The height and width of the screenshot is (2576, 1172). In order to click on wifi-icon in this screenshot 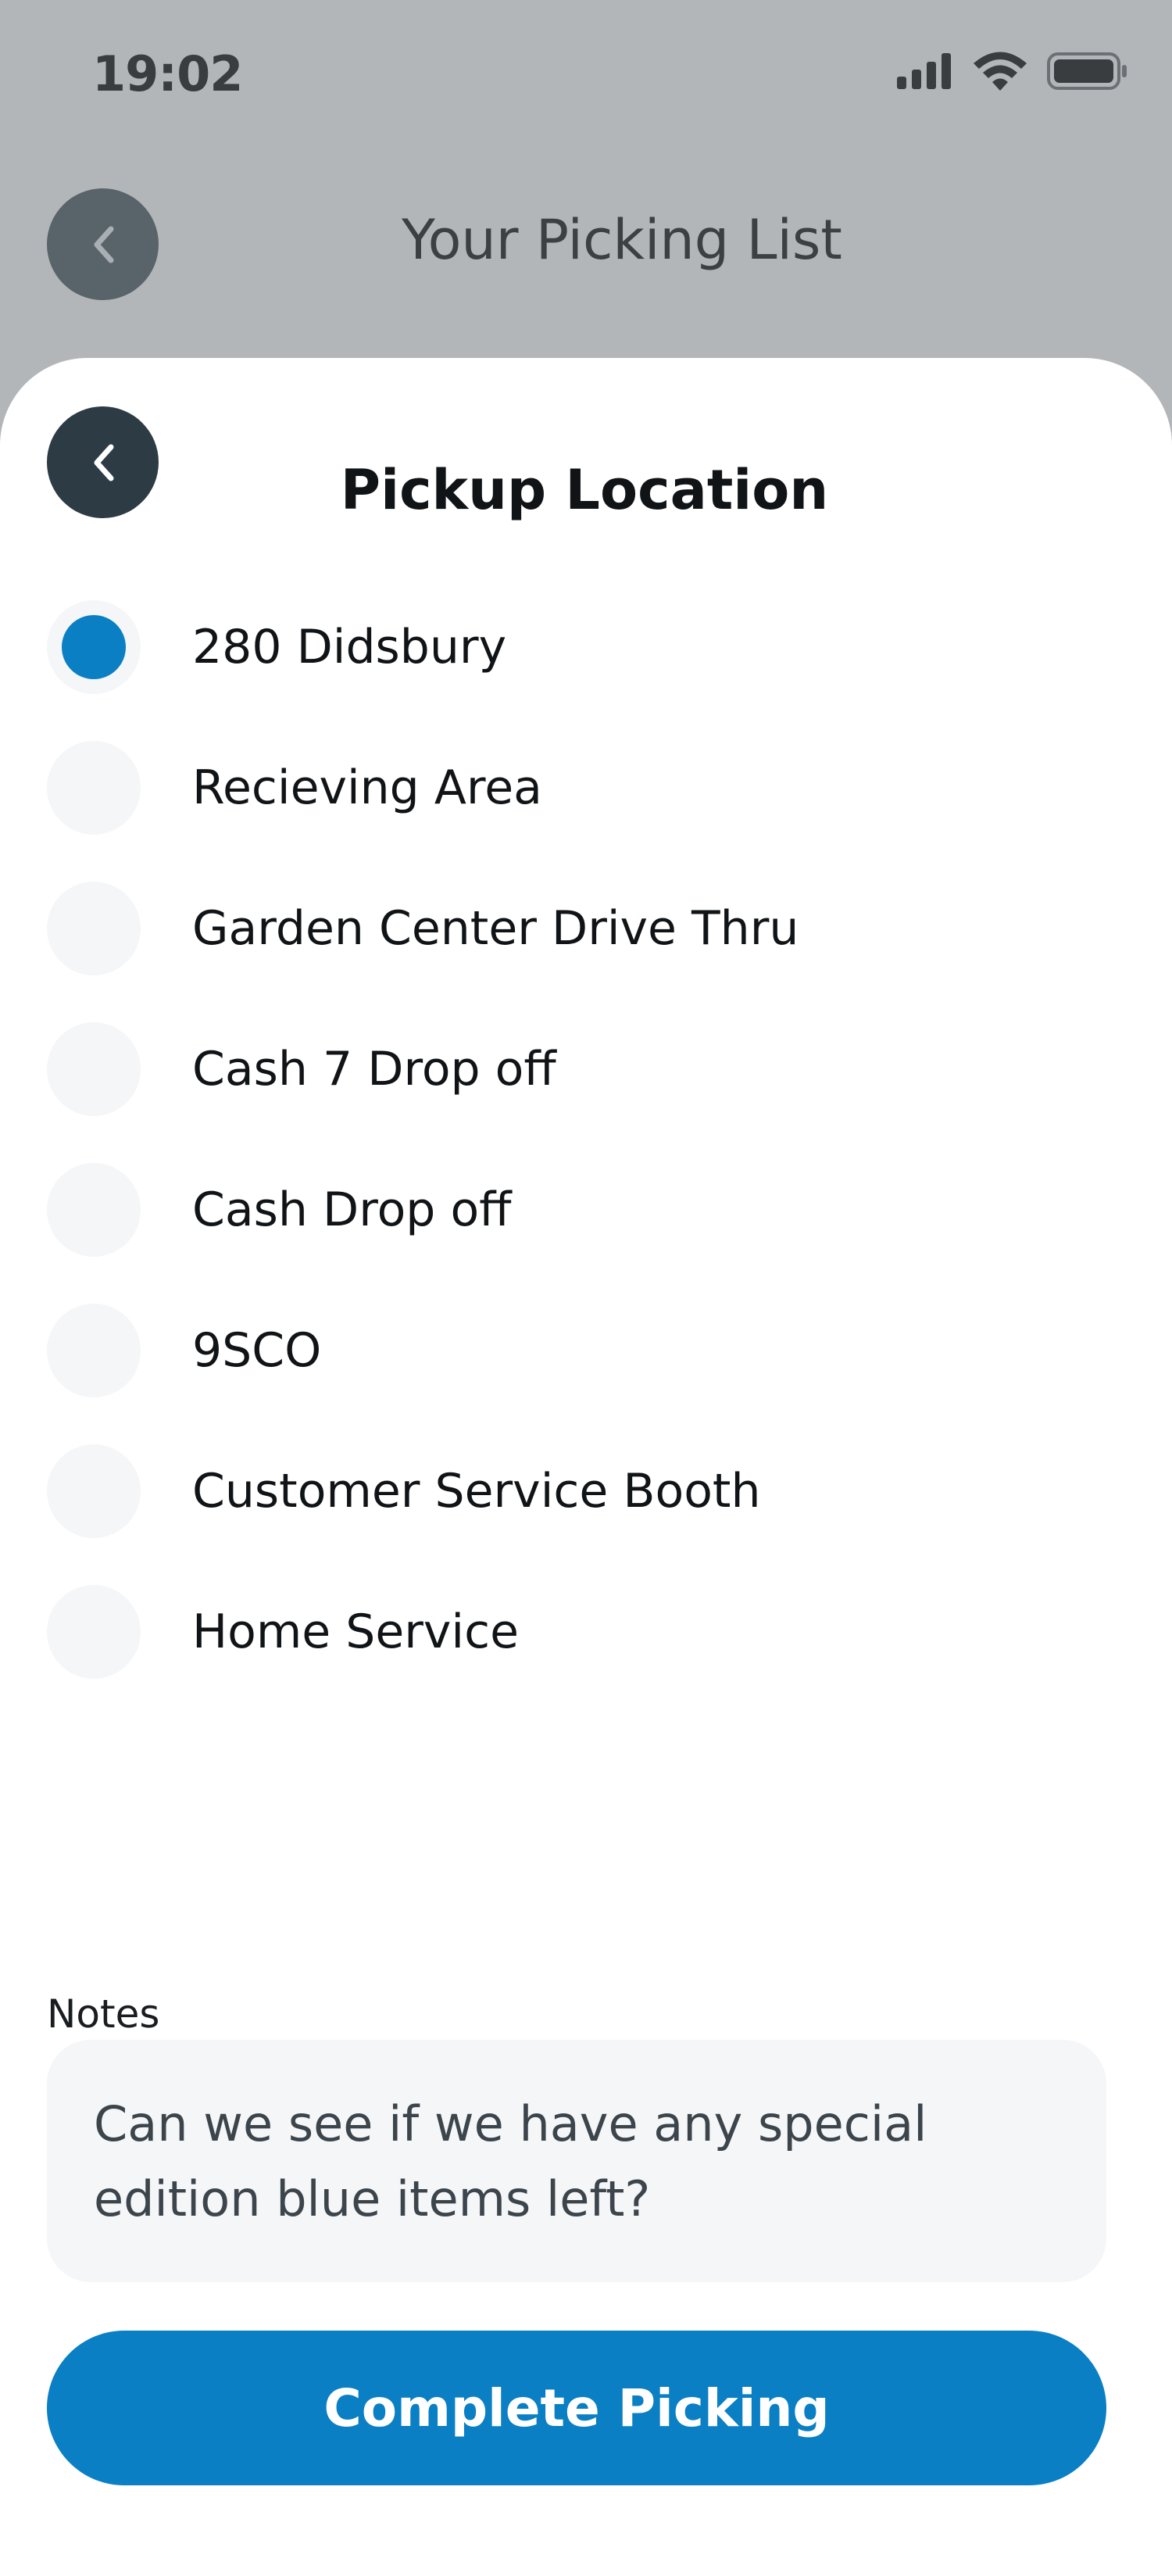, I will do `click(1000, 71)`.